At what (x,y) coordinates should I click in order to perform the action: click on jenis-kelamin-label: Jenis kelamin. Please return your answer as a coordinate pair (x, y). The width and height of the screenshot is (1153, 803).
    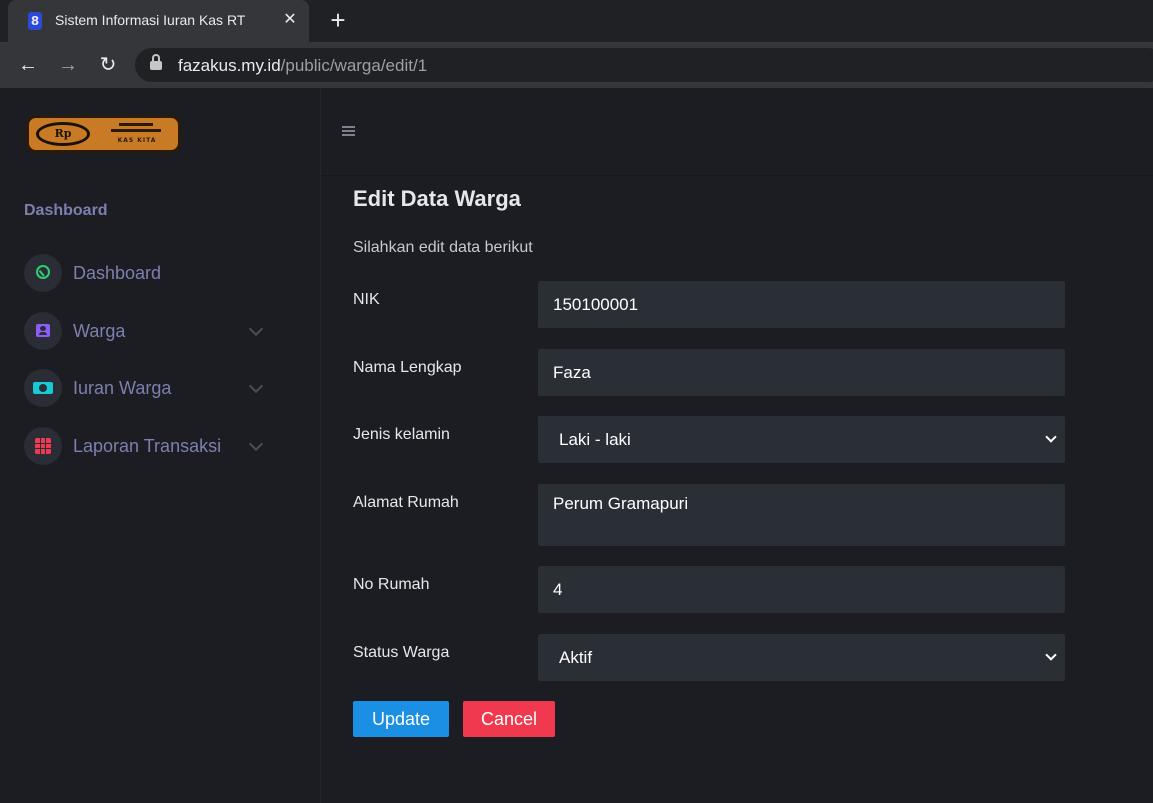
    Looking at the image, I should click on (401, 434).